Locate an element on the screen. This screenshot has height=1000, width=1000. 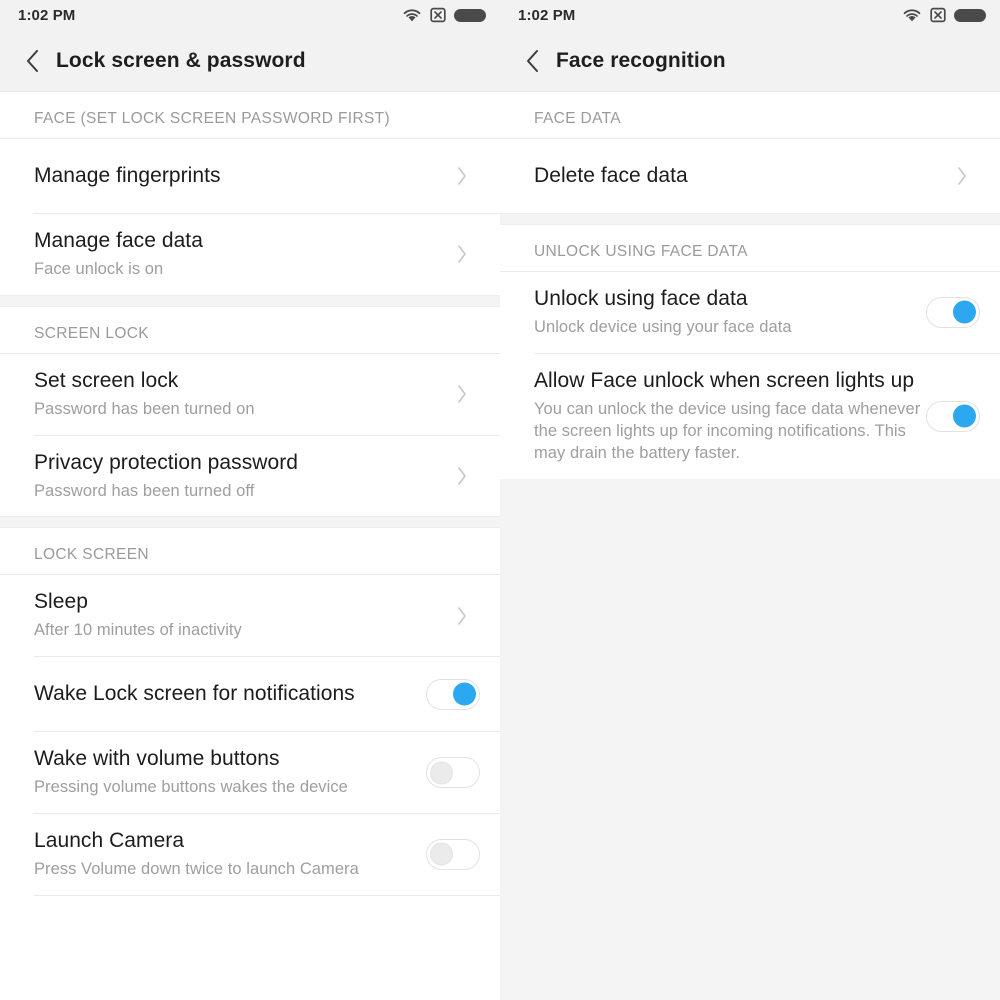
toggle-launch-camera is located at coordinates (453, 854).